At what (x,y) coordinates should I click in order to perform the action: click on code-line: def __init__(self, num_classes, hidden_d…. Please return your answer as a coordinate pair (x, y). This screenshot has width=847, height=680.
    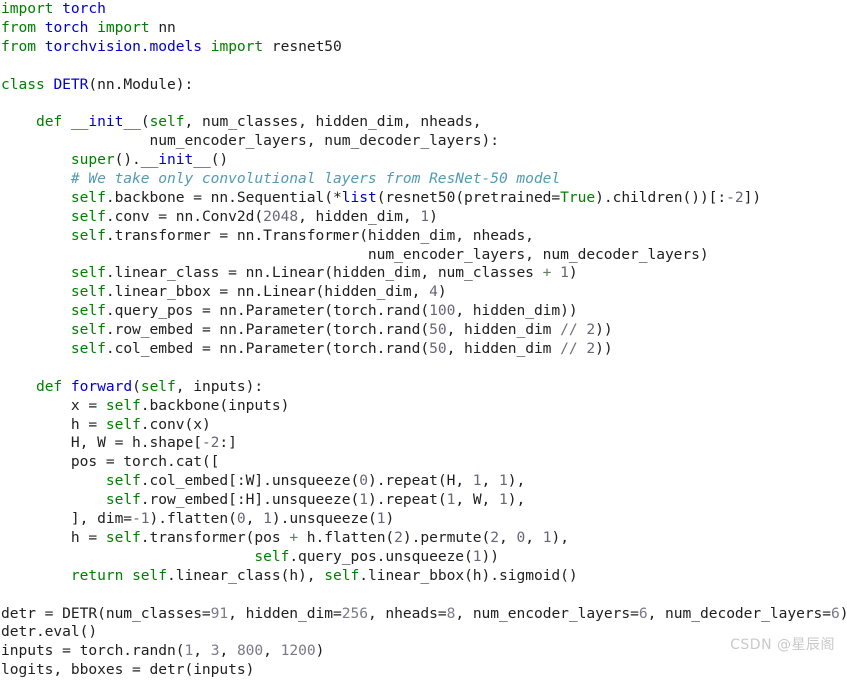
    Looking at the image, I should click on (258, 122).